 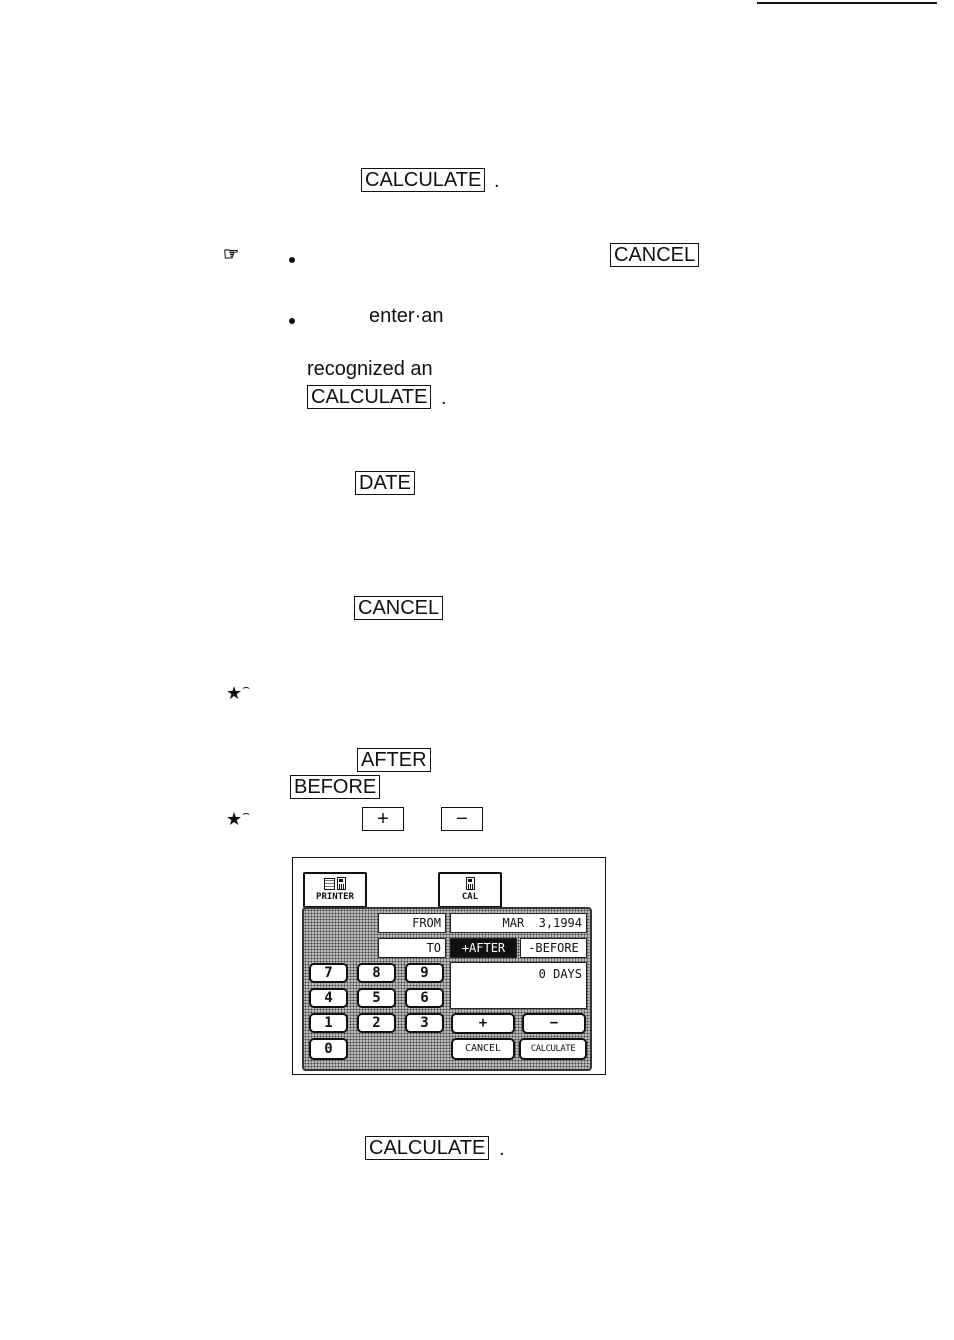 What do you see at coordinates (483, 1023) in the screenshot?
I see `plus-button: +` at bounding box center [483, 1023].